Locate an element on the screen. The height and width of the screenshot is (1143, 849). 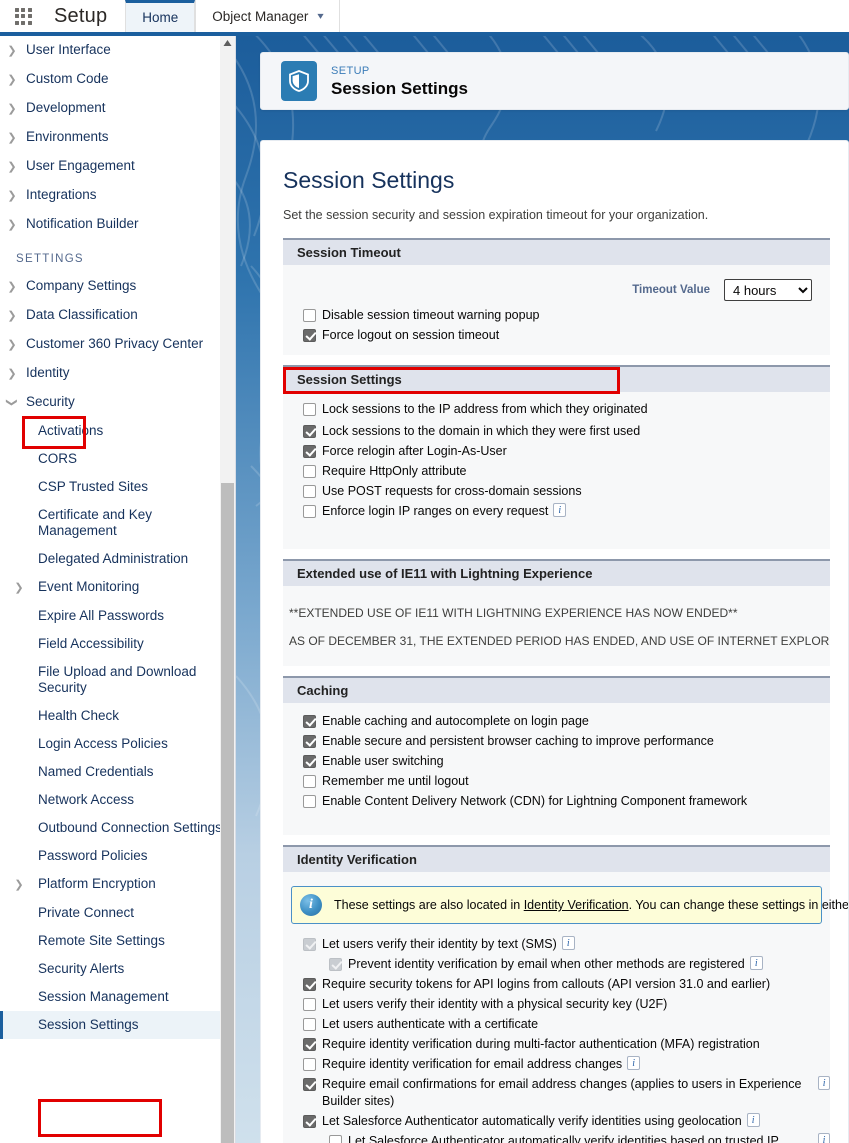
checkbox-require-identity-verification-mfa-registration is located at coordinates (309, 1044).